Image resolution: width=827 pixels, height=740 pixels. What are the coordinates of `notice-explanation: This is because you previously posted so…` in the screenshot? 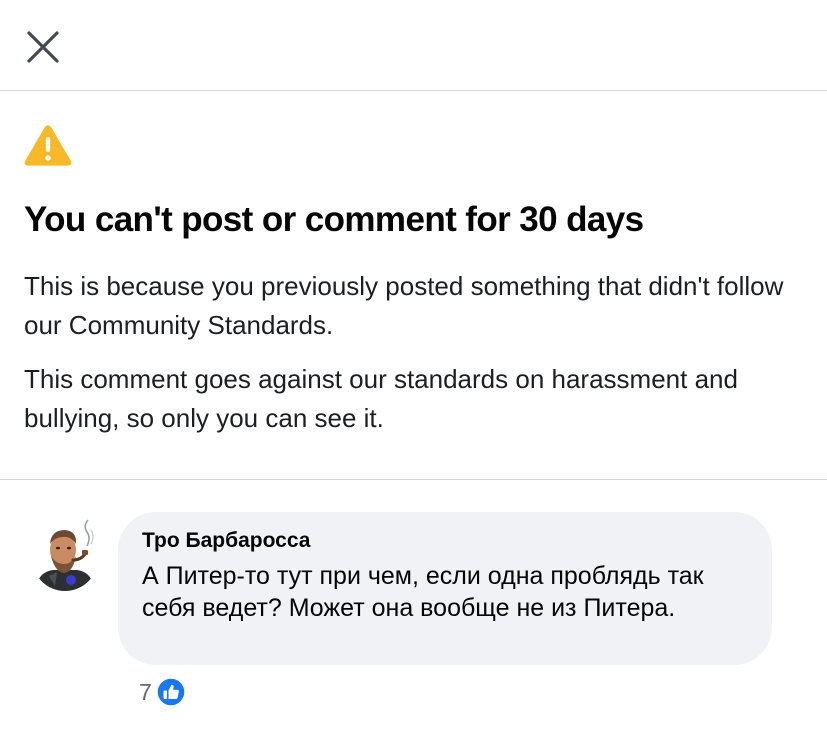 It's located at (404, 305).